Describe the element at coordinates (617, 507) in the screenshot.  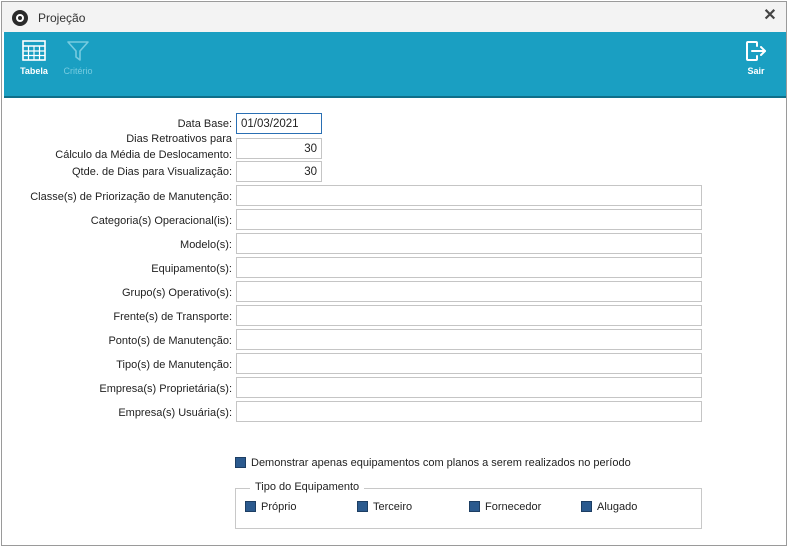
I see `alugado-label: Alugado` at that location.